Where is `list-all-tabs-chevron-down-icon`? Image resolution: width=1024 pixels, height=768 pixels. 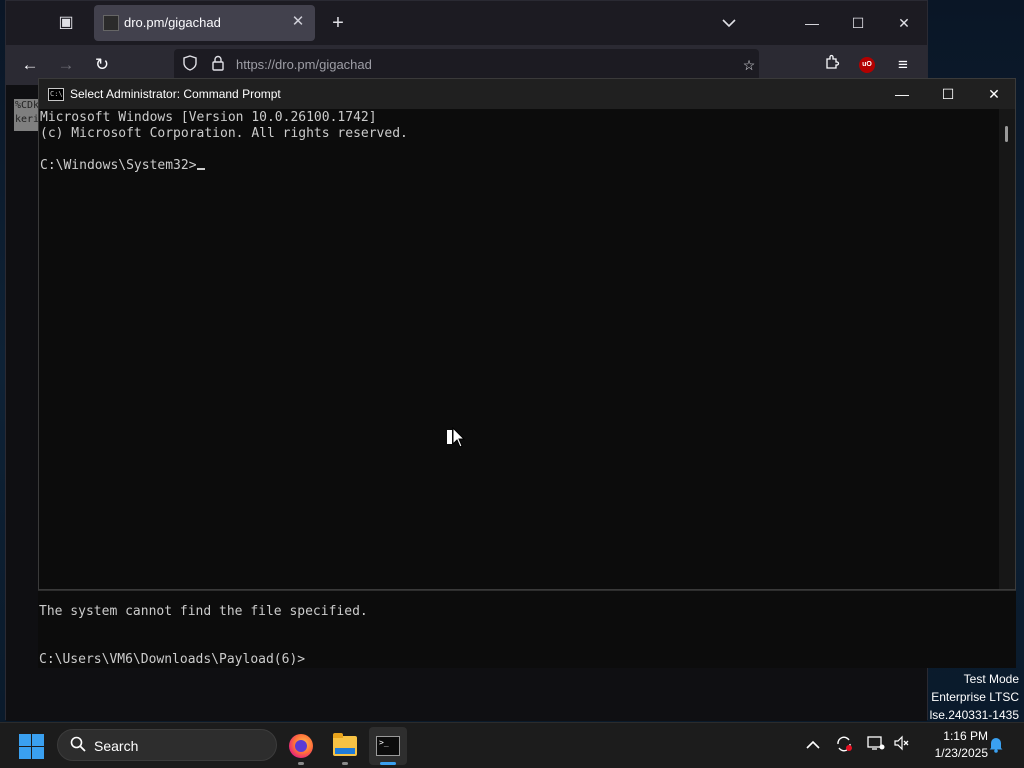
list-all-tabs-chevron-down-icon is located at coordinates (729, 23).